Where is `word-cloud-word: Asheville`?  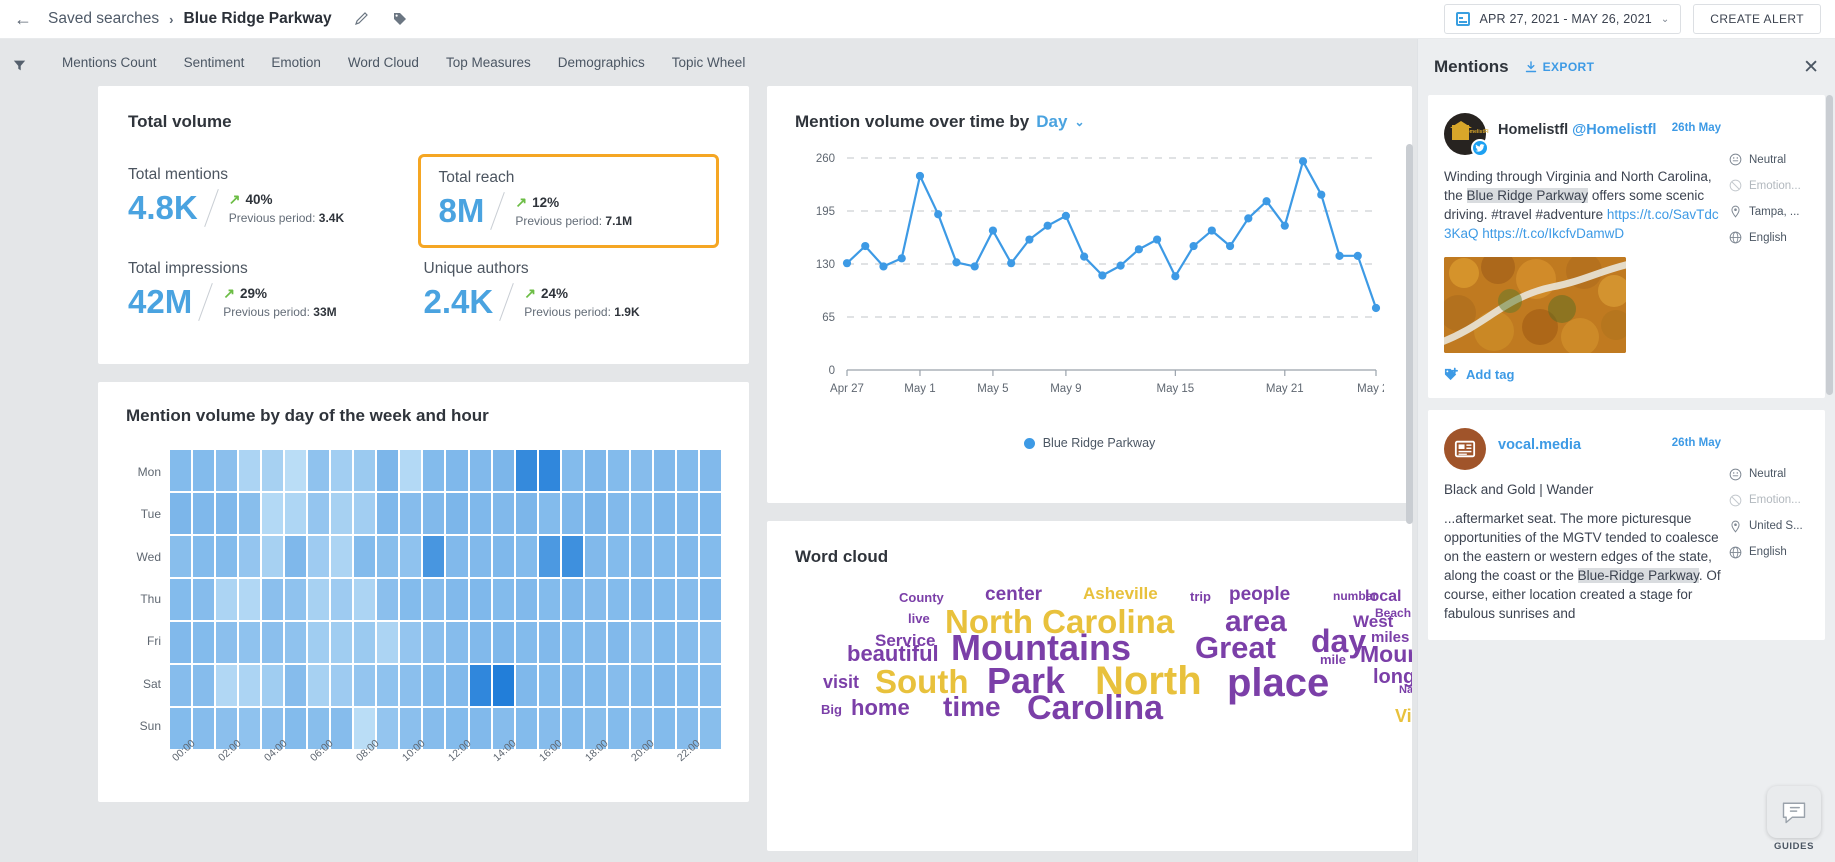 word-cloud-word: Asheville is located at coordinates (1120, 593).